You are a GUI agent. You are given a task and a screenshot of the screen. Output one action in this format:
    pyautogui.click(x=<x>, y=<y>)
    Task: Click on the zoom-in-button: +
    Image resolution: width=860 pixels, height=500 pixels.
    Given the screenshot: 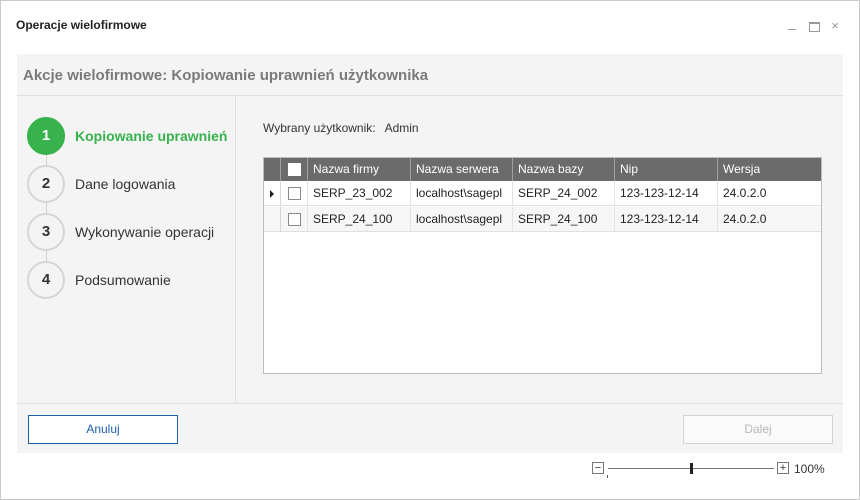 What is the action you would take?
    pyautogui.click(x=783, y=468)
    